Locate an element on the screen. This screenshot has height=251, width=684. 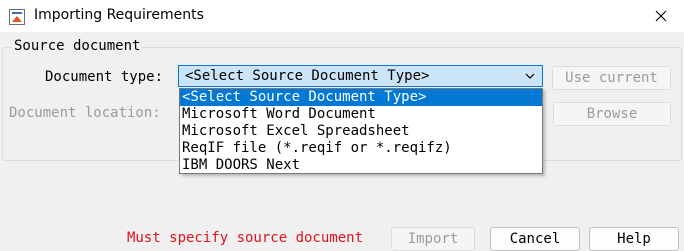
matlab-app-icon is located at coordinates (17, 17).